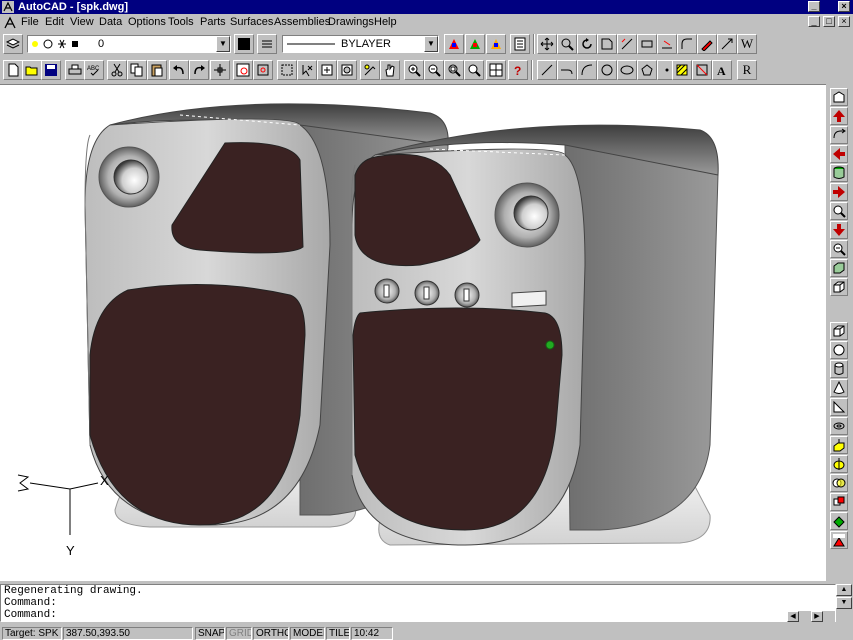 Image resolution: width=853 pixels, height=640 pixels. I want to click on pick-button, so click(307, 70).